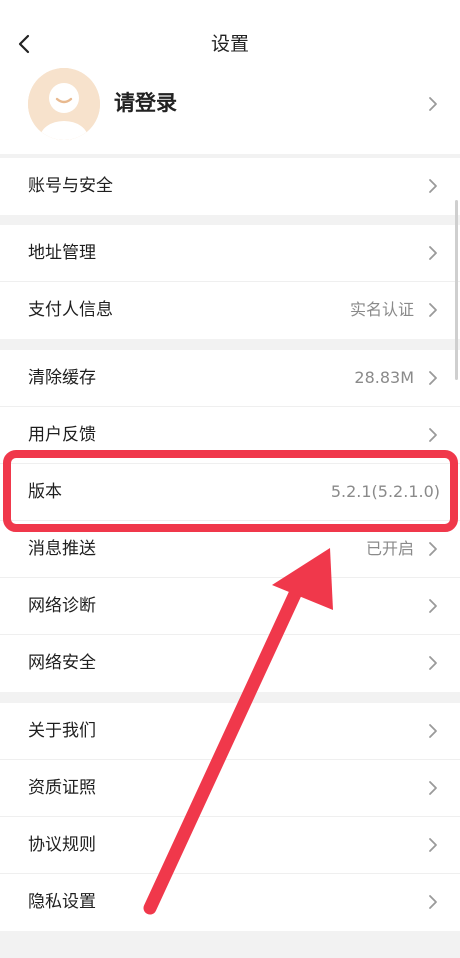 This screenshot has width=460, height=958. I want to click on row-label: 关于我们, so click(62, 731).